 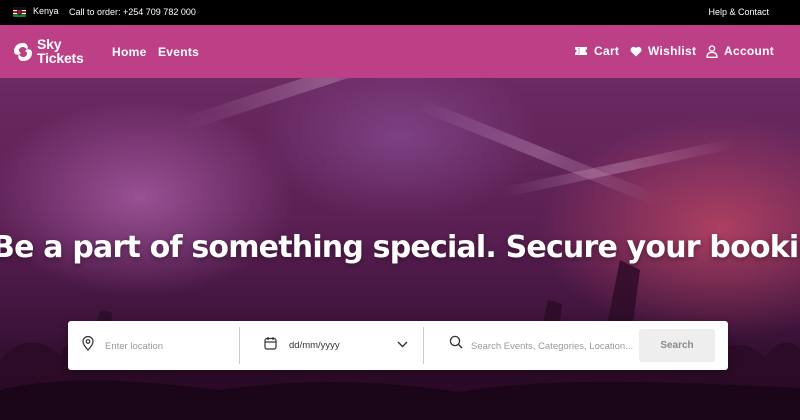 I want to click on chevron-down-icon, so click(x=402, y=344).